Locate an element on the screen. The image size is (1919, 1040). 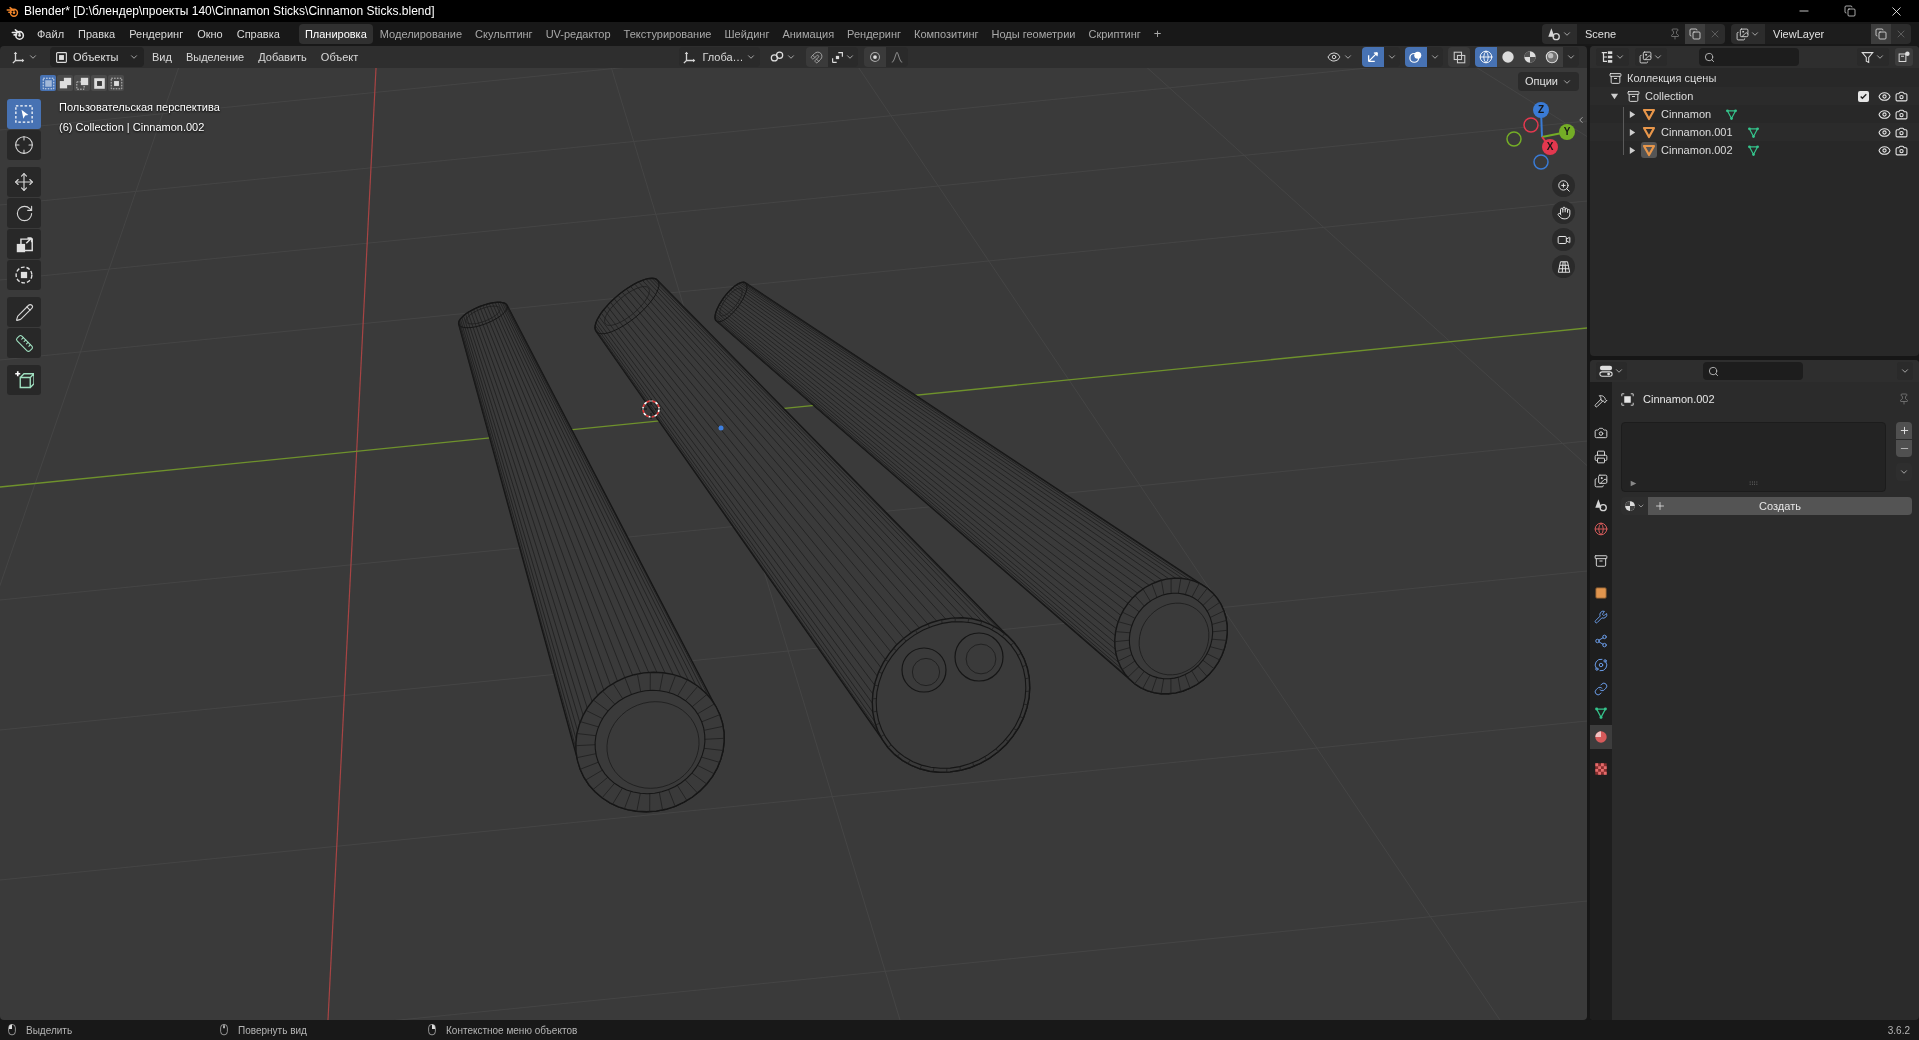
workspace-tab: Композитинг is located at coordinates (946, 34).